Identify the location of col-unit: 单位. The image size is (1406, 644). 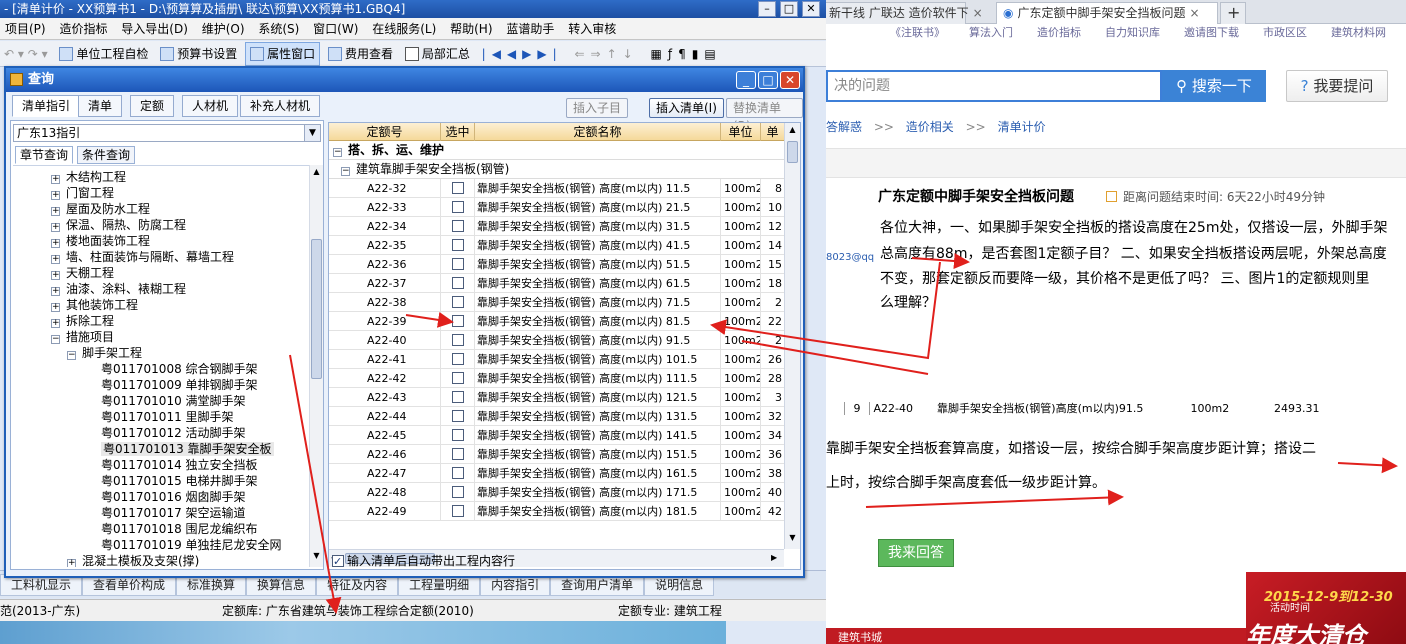
(741, 132).